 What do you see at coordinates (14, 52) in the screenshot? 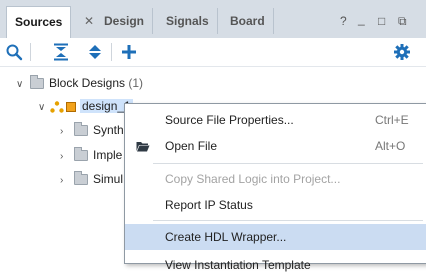
I see `search-icon` at bounding box center [14, 52].